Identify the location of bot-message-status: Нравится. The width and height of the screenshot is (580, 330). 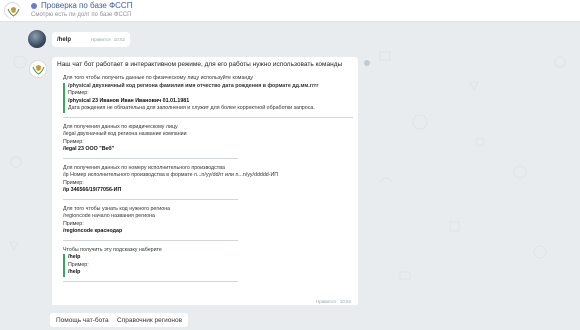
(325, 301).